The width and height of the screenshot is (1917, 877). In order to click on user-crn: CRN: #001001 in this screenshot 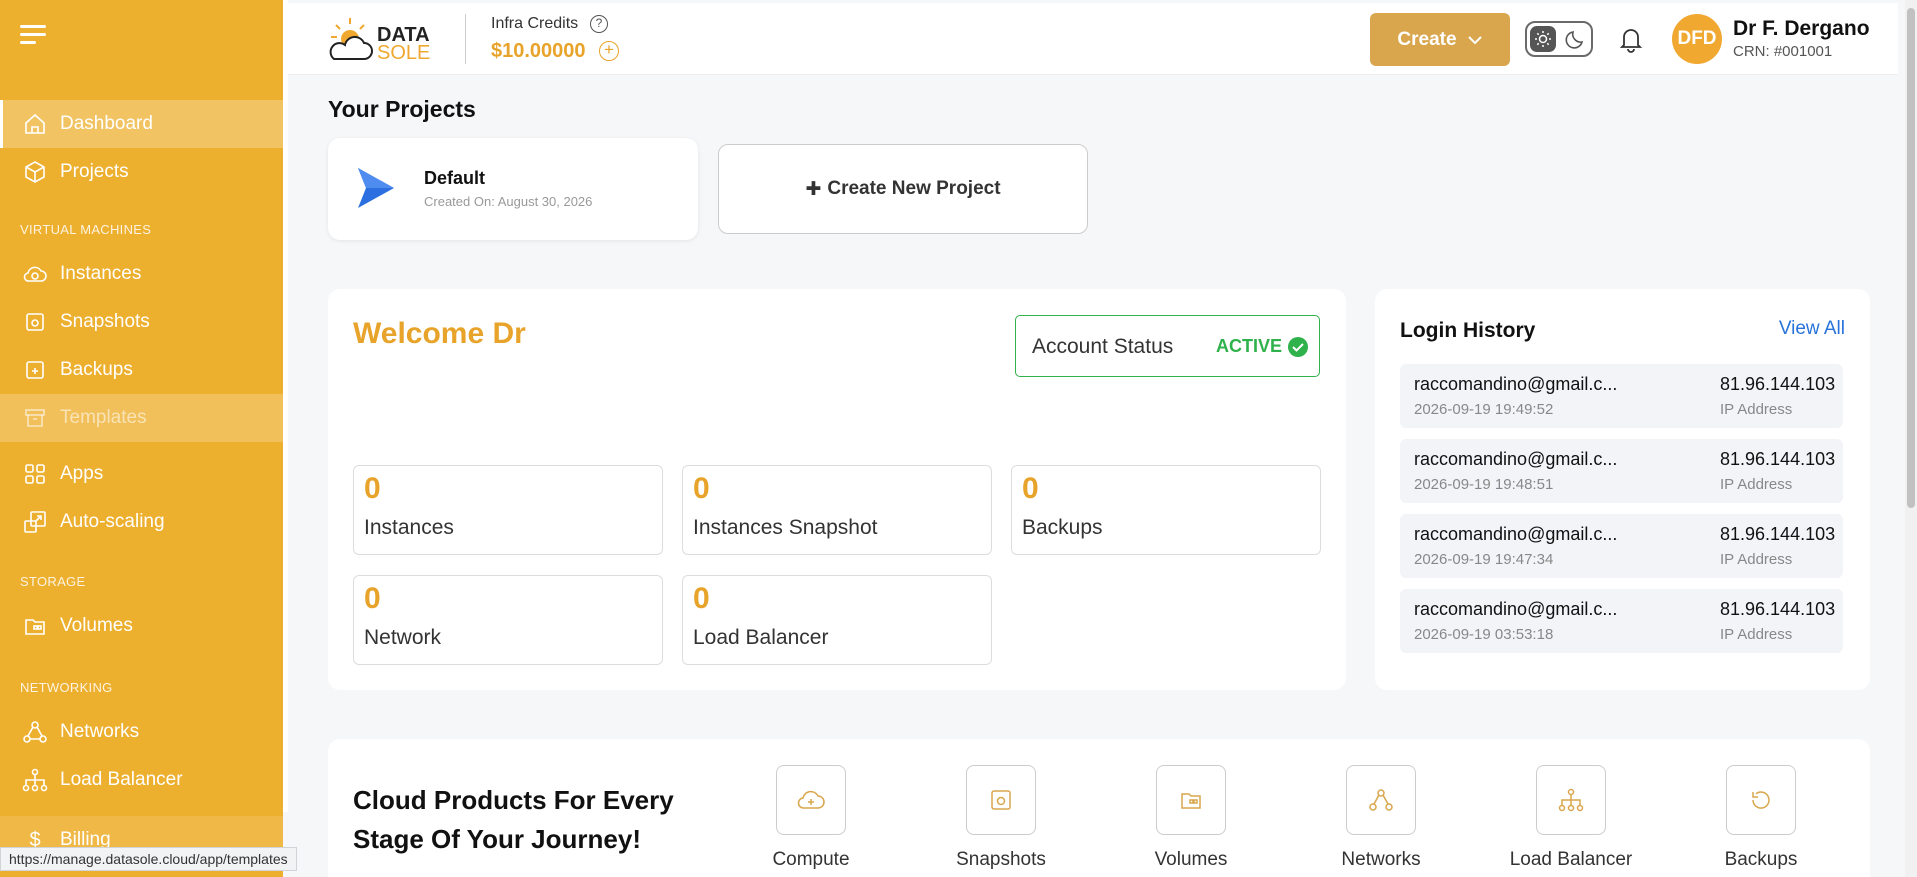, I will do `click(1783, 51)`.